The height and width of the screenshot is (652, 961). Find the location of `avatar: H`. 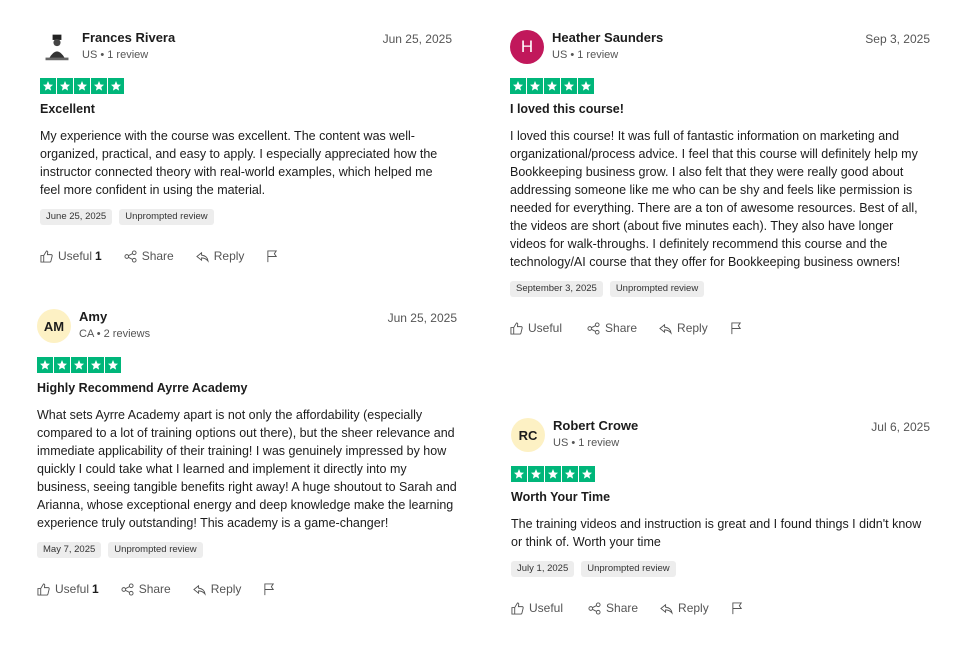

avatar: H is located at coordinates (527, 47).